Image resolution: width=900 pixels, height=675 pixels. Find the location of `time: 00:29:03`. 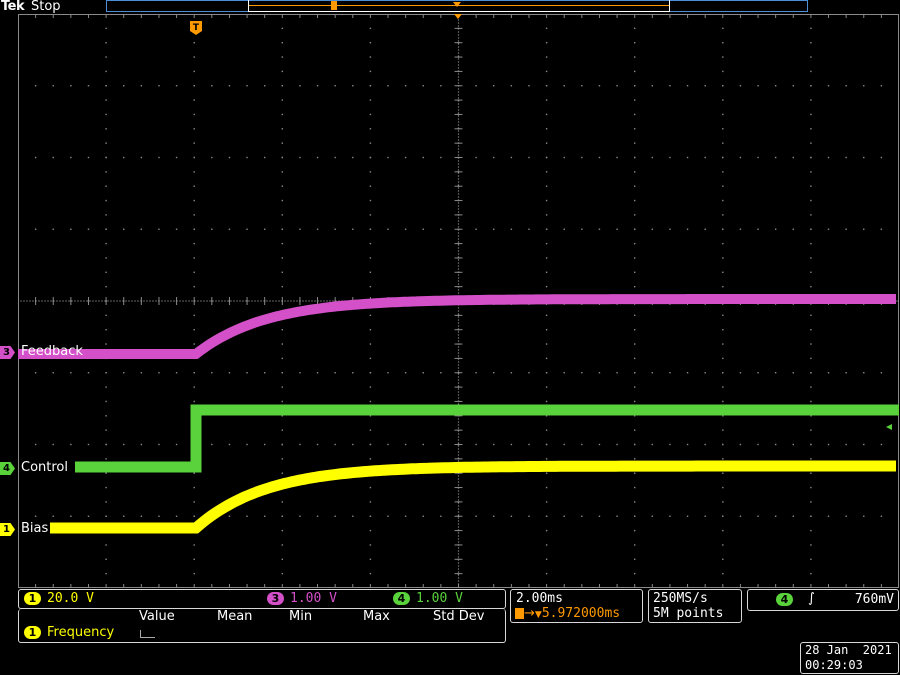

time: 00:29:03 is located at coordinates (834, 665).